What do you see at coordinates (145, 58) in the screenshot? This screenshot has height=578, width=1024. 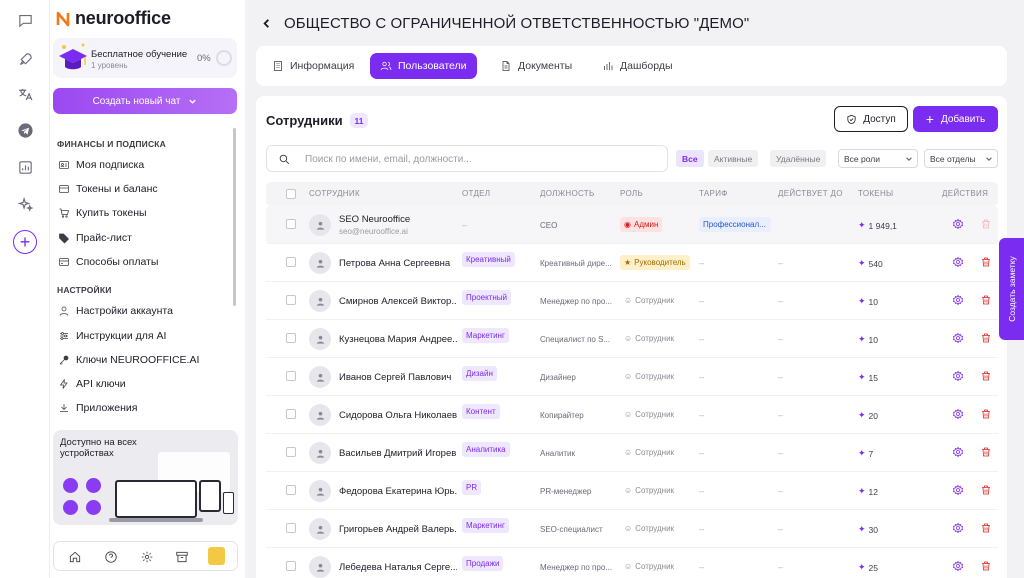 I see `training-promo: Бесплатное обучение 1 уровень 0%` at bounding box center [145, 58].